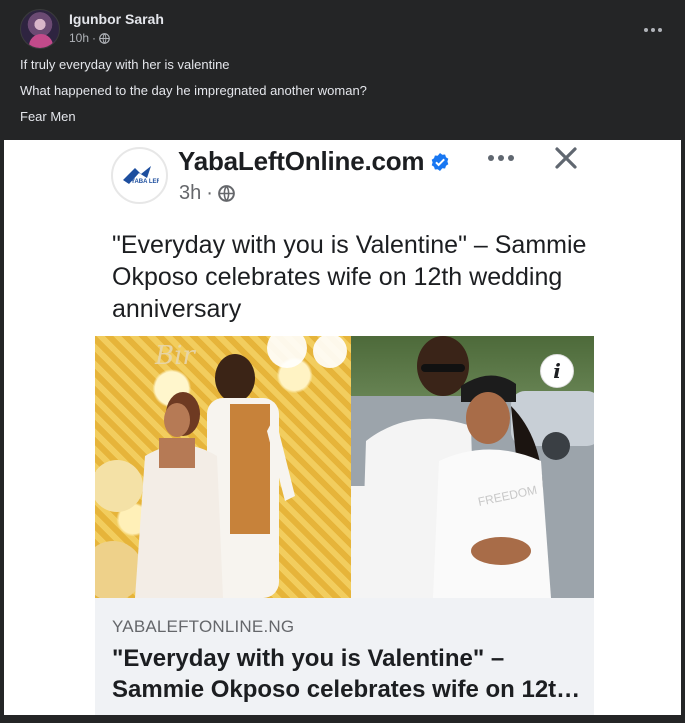  I want to click on shared-close-icon, so click(566, 158).